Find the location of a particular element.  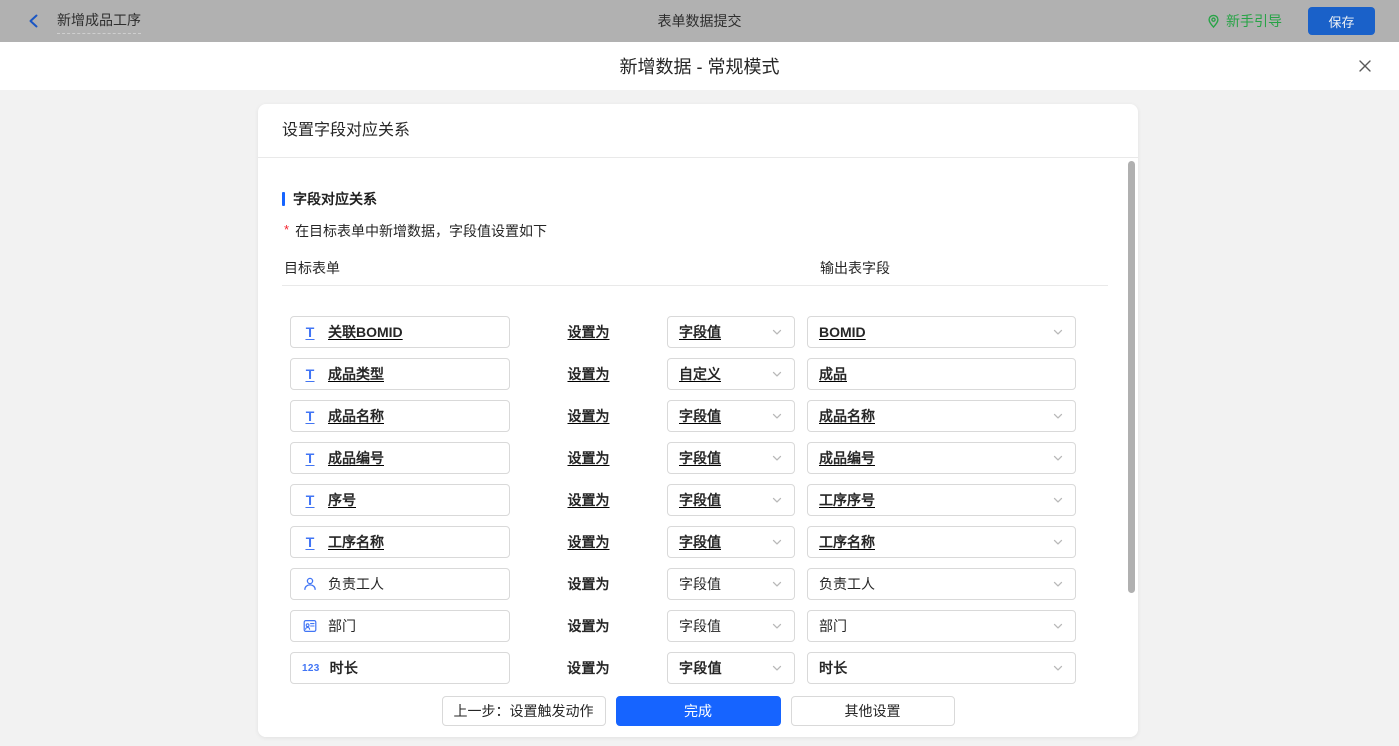

mapping-row: T 123 成品编号 设置为 字段值 成品编号 is located at coordinates (714, 458).